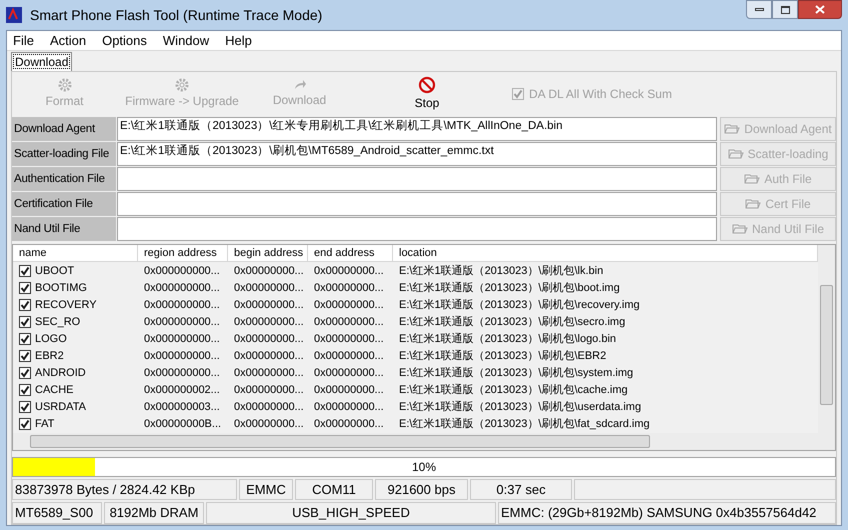 The height and width of the screenshot is (530, 848). I want to click on table-cell-text: E:\红米1联通版（2013023）\刷机包\boot.img, so click(509, 288).